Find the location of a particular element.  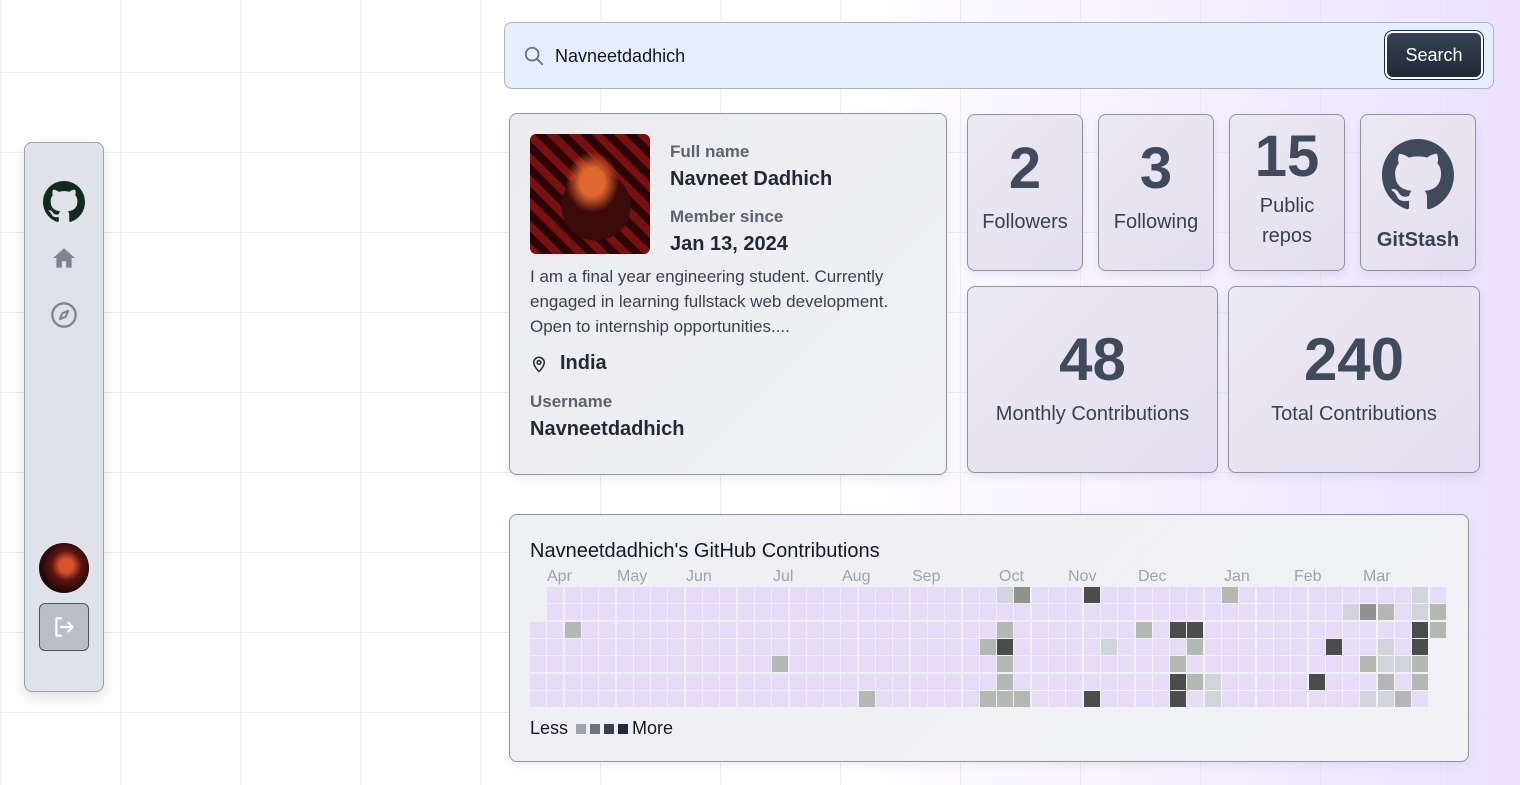

sidebar-item-home is located at coordinates (64, 258).